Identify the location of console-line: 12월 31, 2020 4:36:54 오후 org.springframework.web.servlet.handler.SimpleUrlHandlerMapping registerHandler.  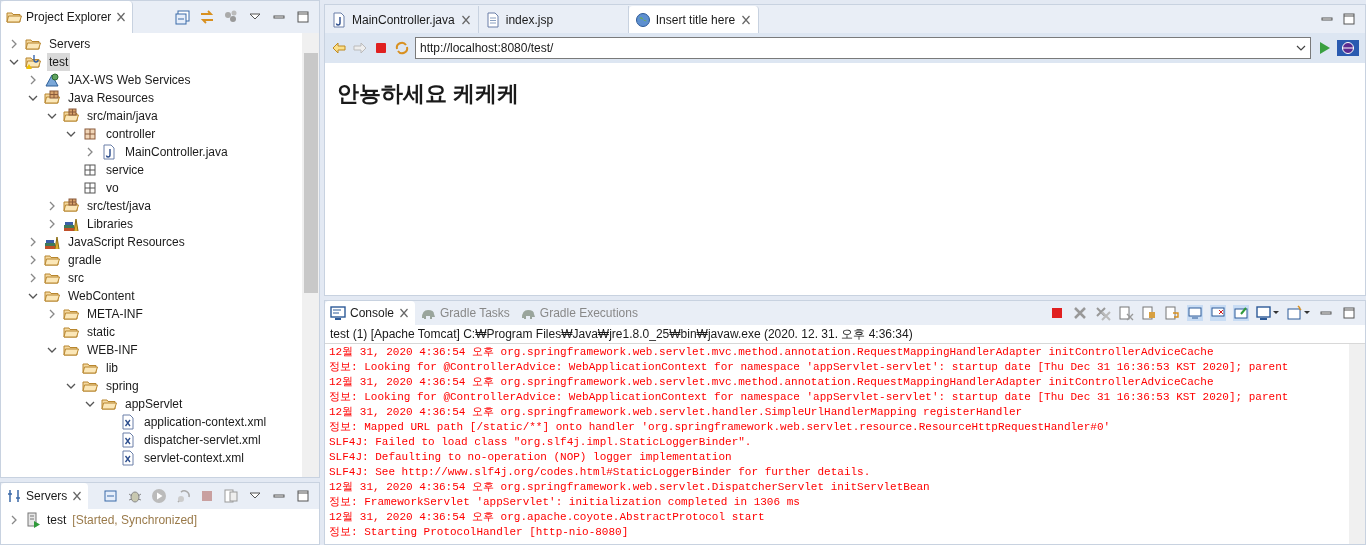
(676, 412).